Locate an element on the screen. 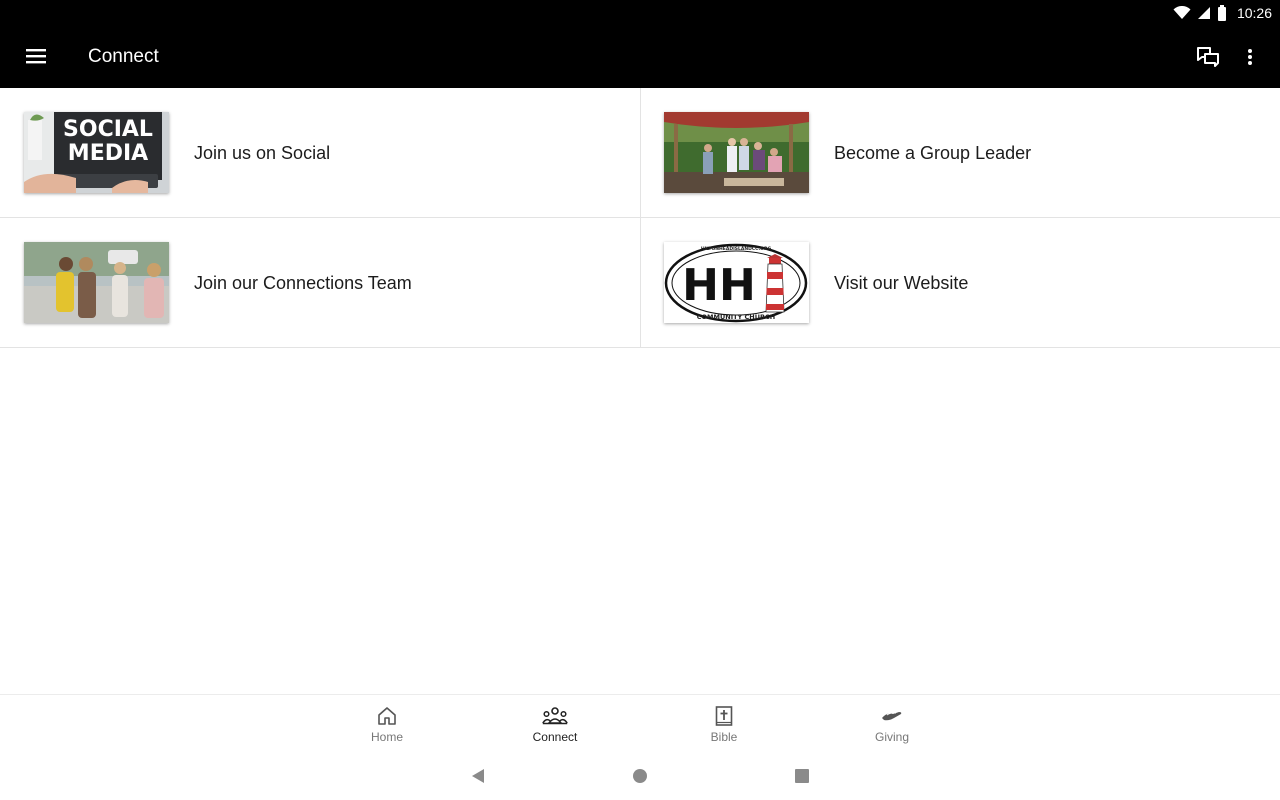  menu-button is located at coordinates (36, 56).